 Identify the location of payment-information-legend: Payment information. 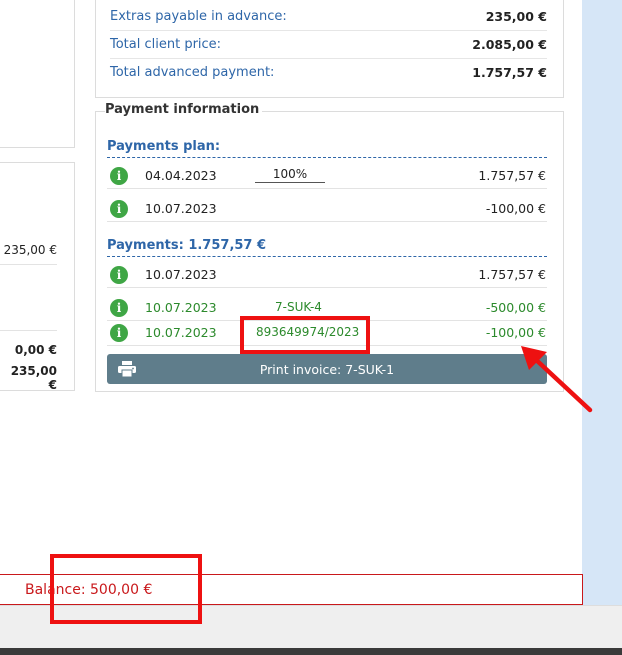
(184, 109).